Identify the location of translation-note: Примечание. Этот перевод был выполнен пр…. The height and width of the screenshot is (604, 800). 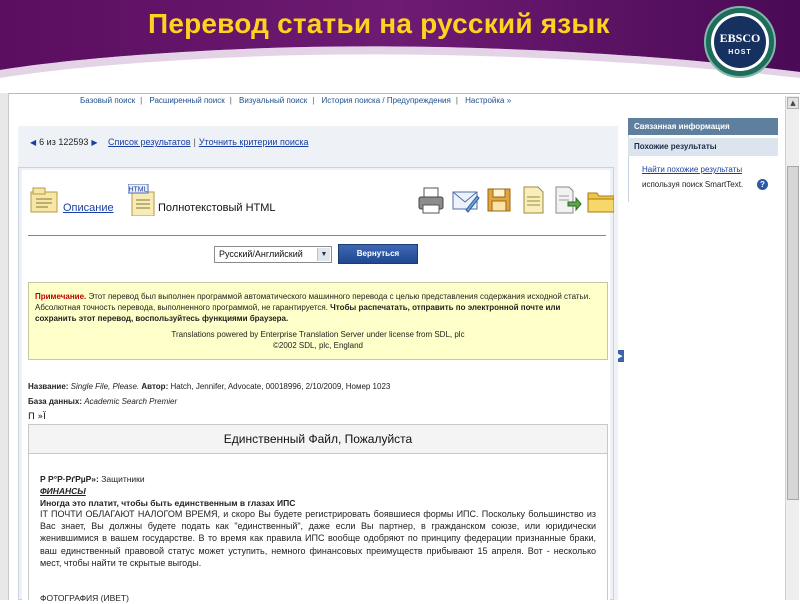
(318, 321).